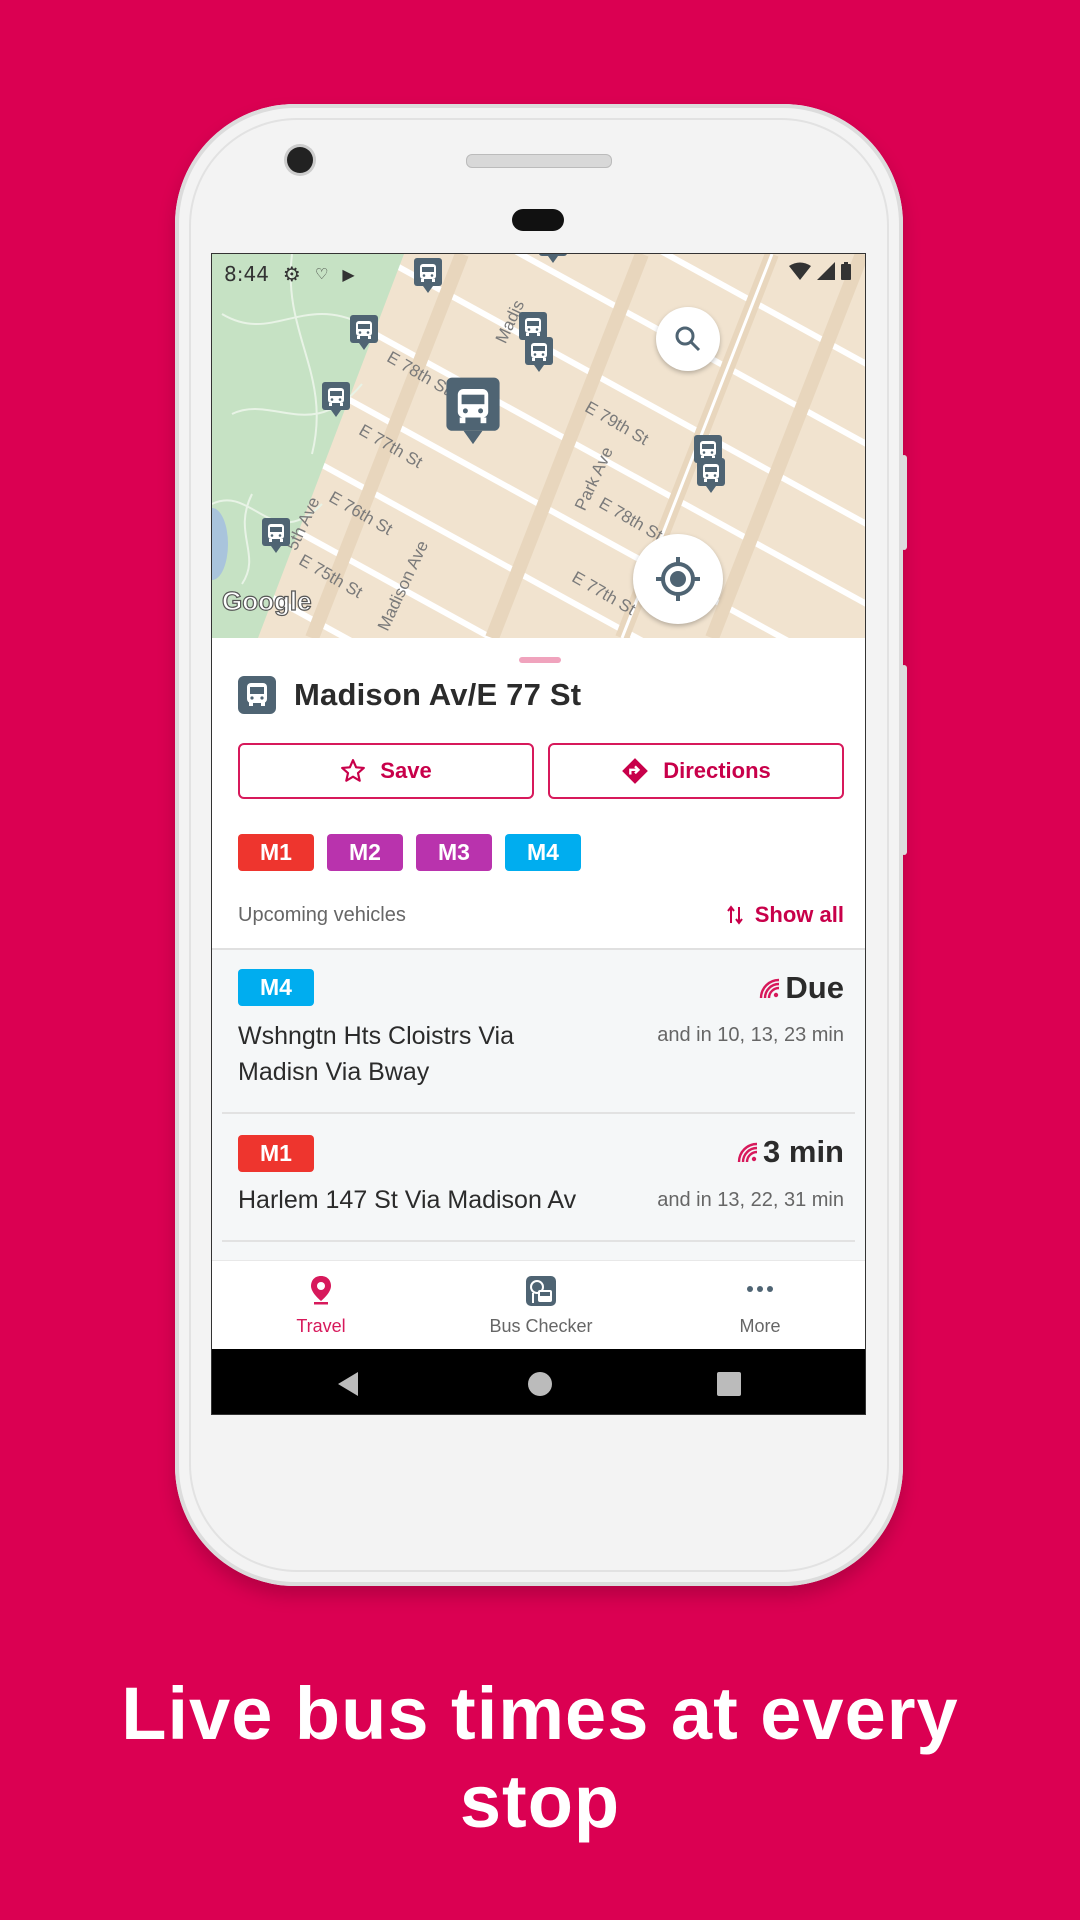  What do you see at coordinates (348, 274) in the screenshot?
I see `play-store-icon: ▶` at bounding box center [348, 274].